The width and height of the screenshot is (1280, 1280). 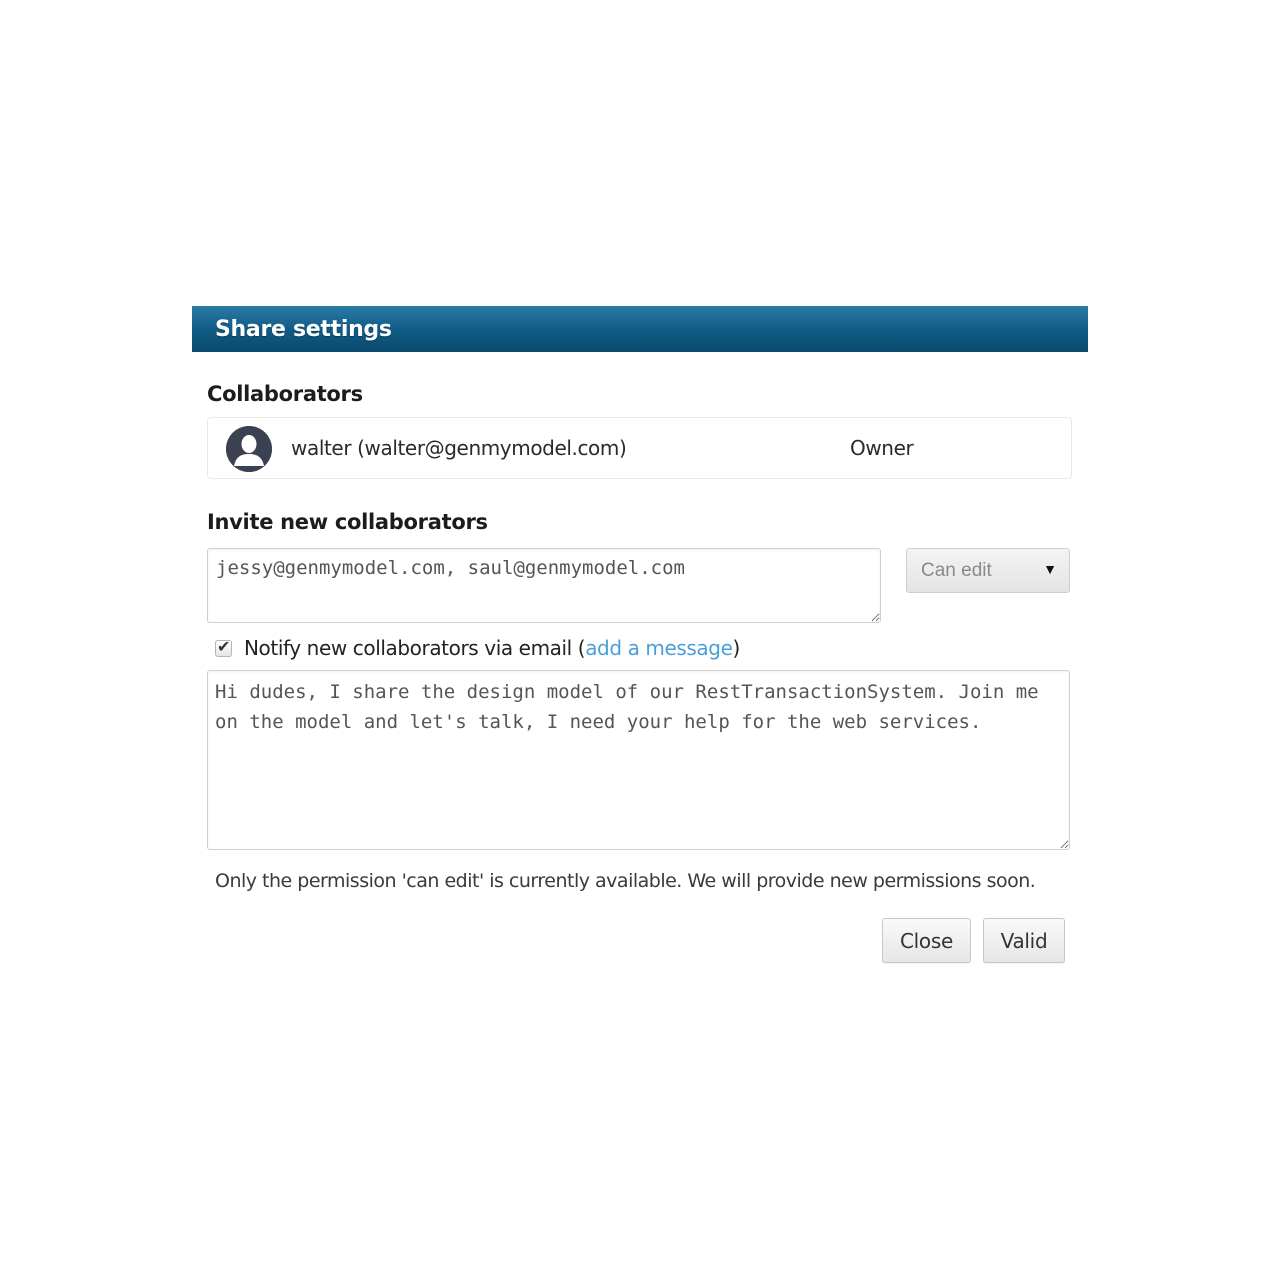 What do you see at coordinates (639, 448) in the screenshot?
I see `collaborator-row: walter (walter@genmymodel.com) Owner` at bounding box center [639, 448].